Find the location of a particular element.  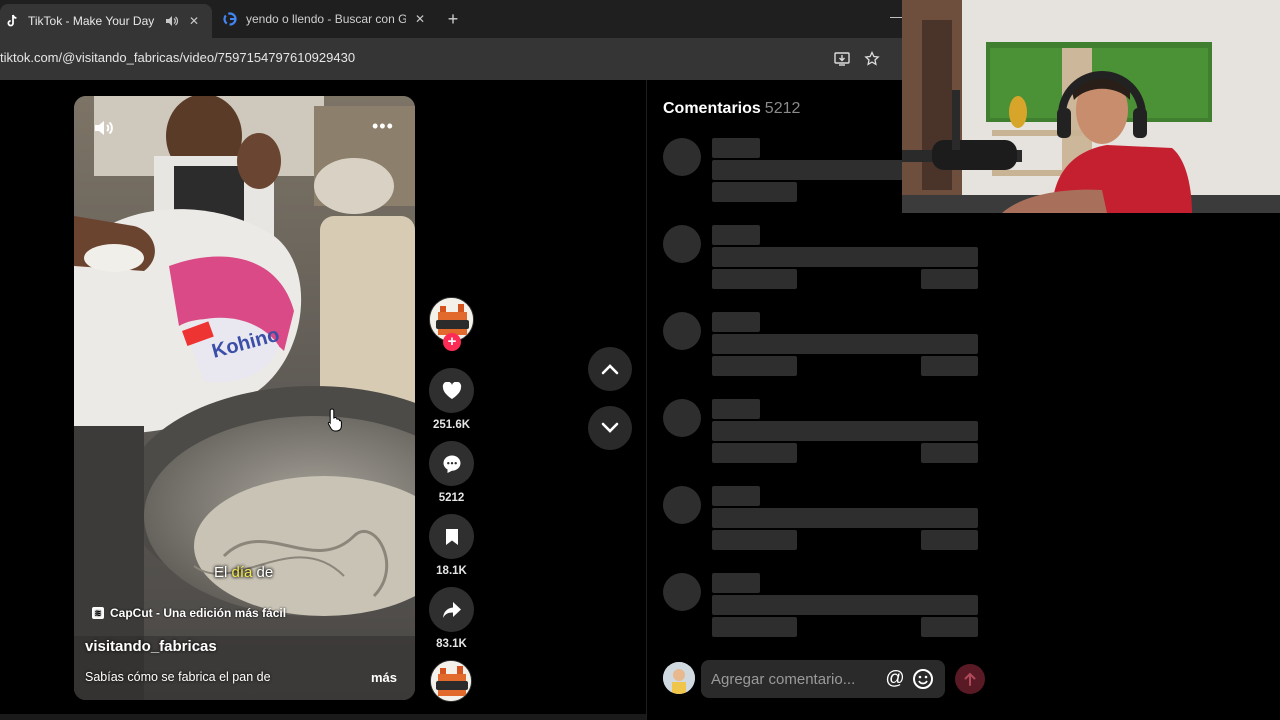

volume-icon is located at coordinates (104, 128).